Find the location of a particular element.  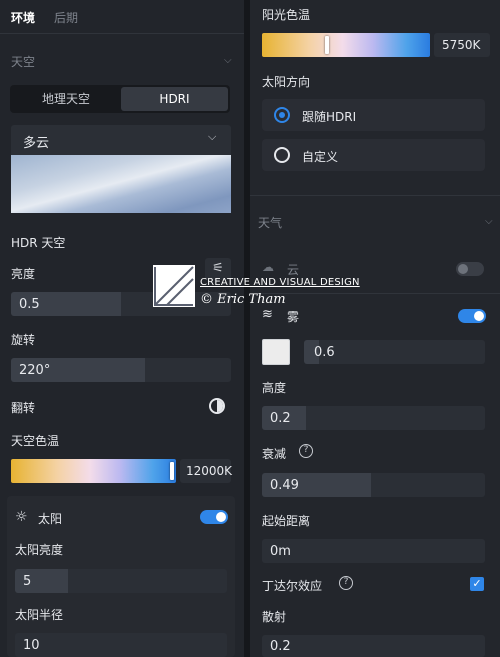

cloud-toggle is located at coordinates (470, 269).